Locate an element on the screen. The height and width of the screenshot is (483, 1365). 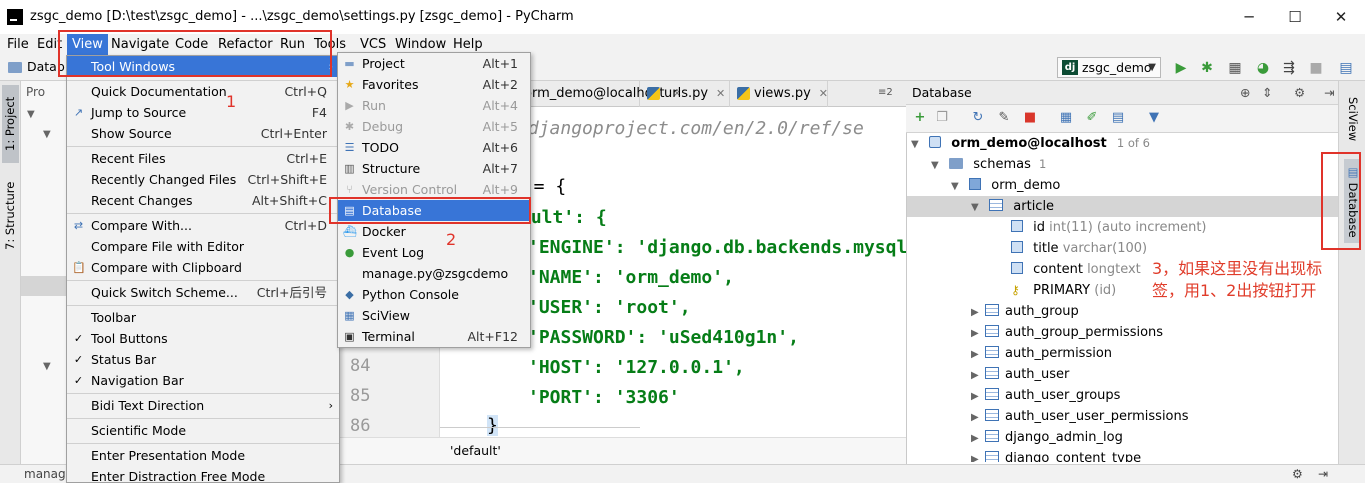
menu-item-bidi-text-direction: Bidi Text Direction › is located at coordinates (203, 405).